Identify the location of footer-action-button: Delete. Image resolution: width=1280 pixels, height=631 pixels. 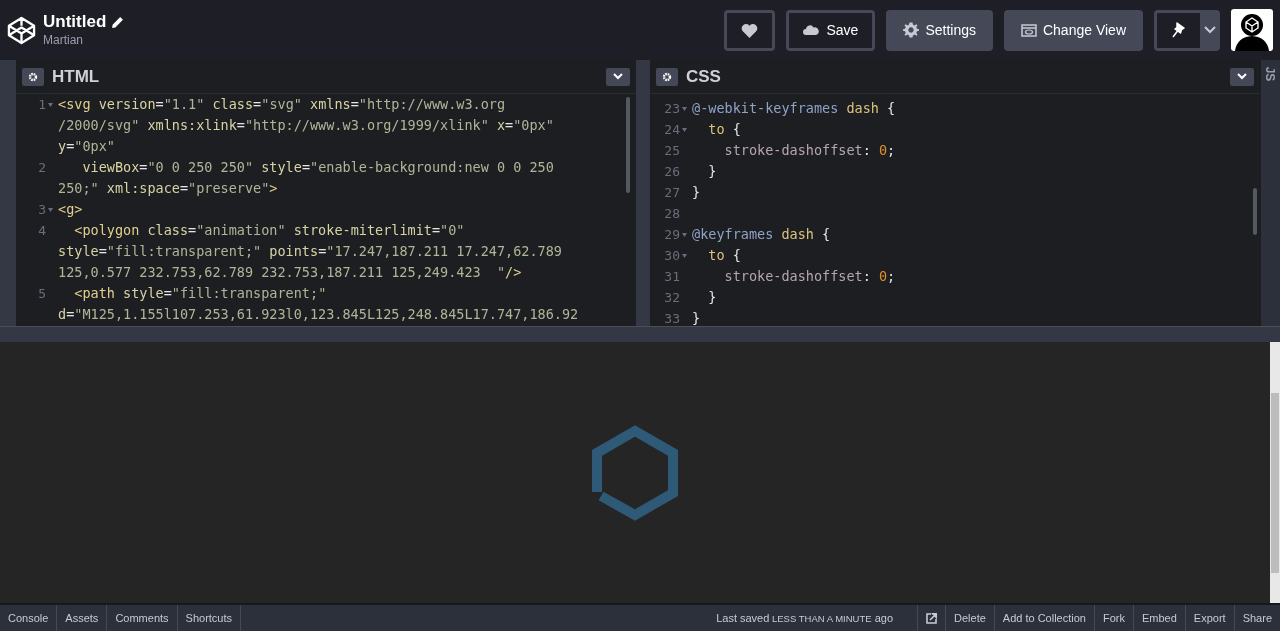
(969, 618).